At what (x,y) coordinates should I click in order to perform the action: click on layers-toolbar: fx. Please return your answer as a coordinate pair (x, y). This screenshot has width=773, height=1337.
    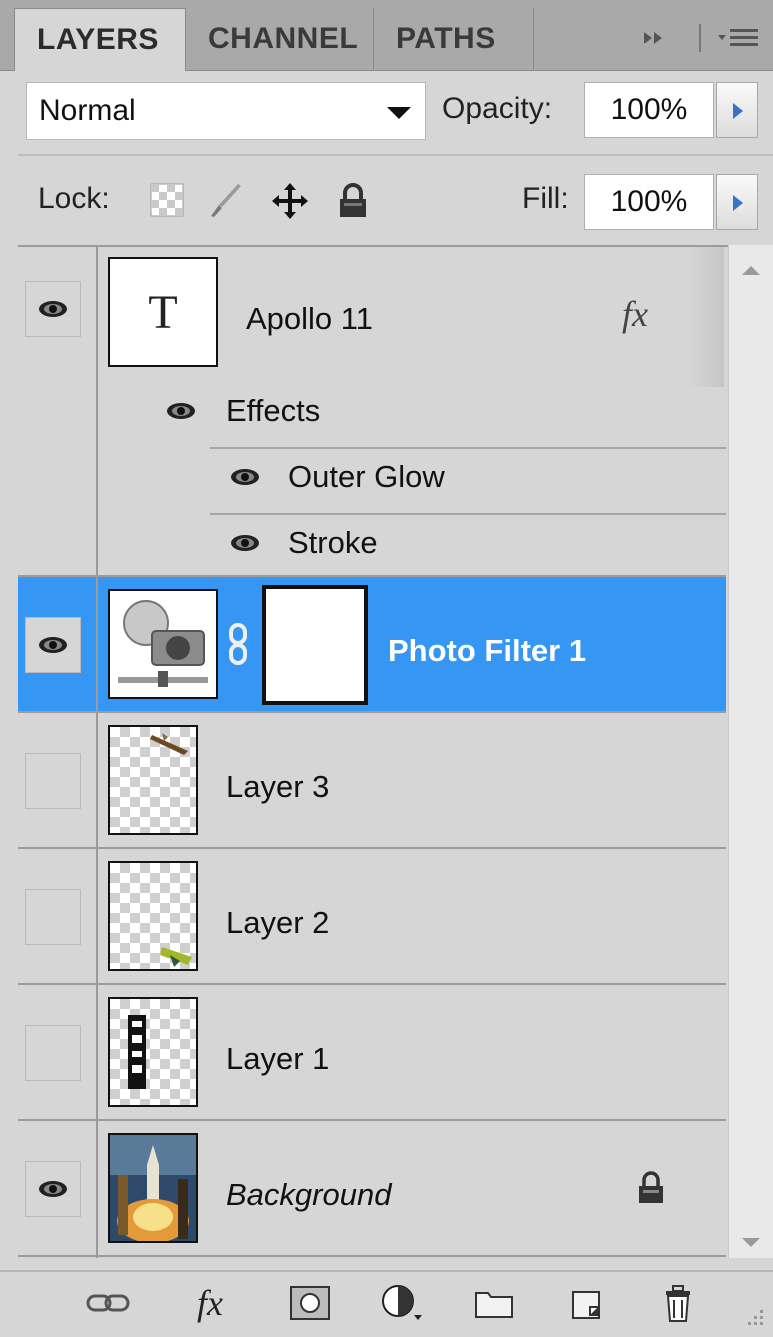
    Looking at the image, I should click on (386, 1302).